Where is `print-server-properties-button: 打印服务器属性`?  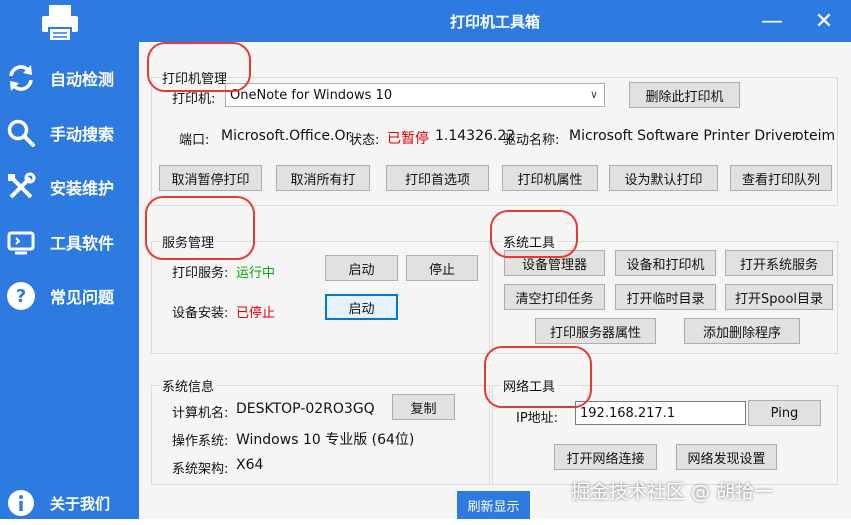
print-server-properties-button: 打印服务器属性 is located at coordinates (595, 331).